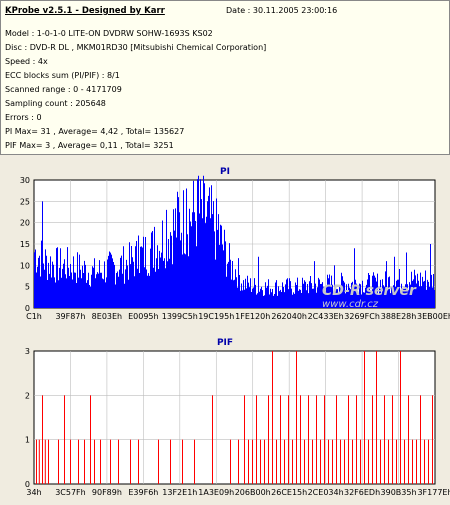  I want to click on x-tick-label: 3C57Fh, so click(70, 492).